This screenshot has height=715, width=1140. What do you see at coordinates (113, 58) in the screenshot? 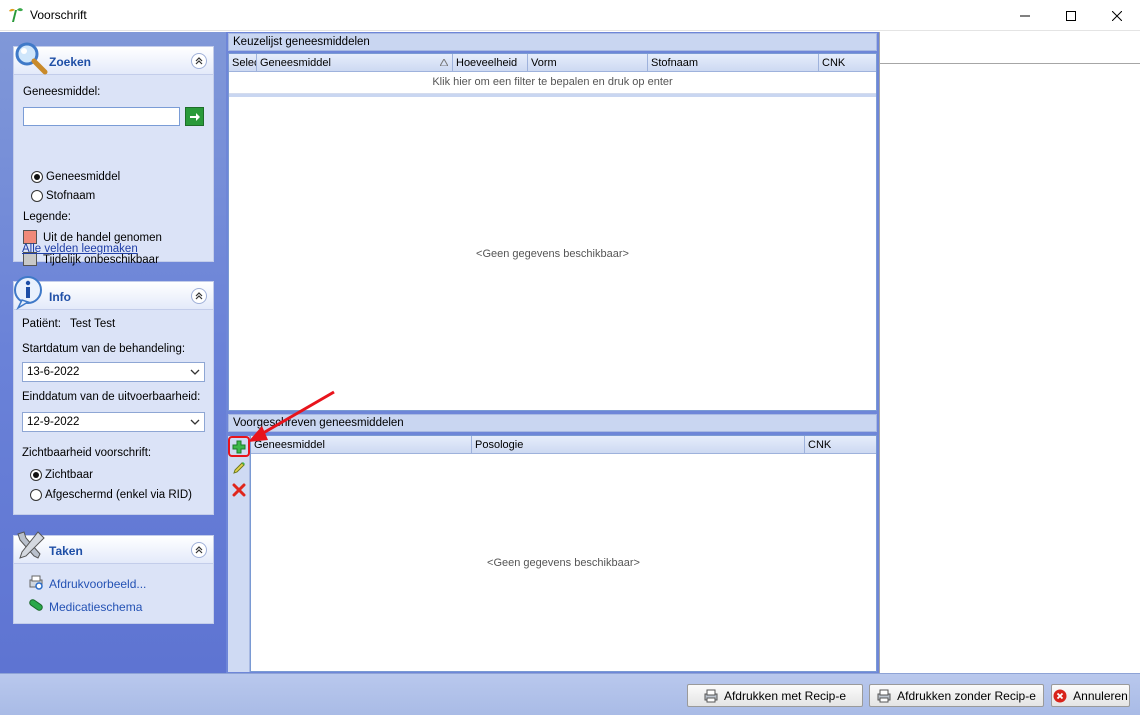
I see `search-panel-header: Zoeken` at bounding box center [113, 58].